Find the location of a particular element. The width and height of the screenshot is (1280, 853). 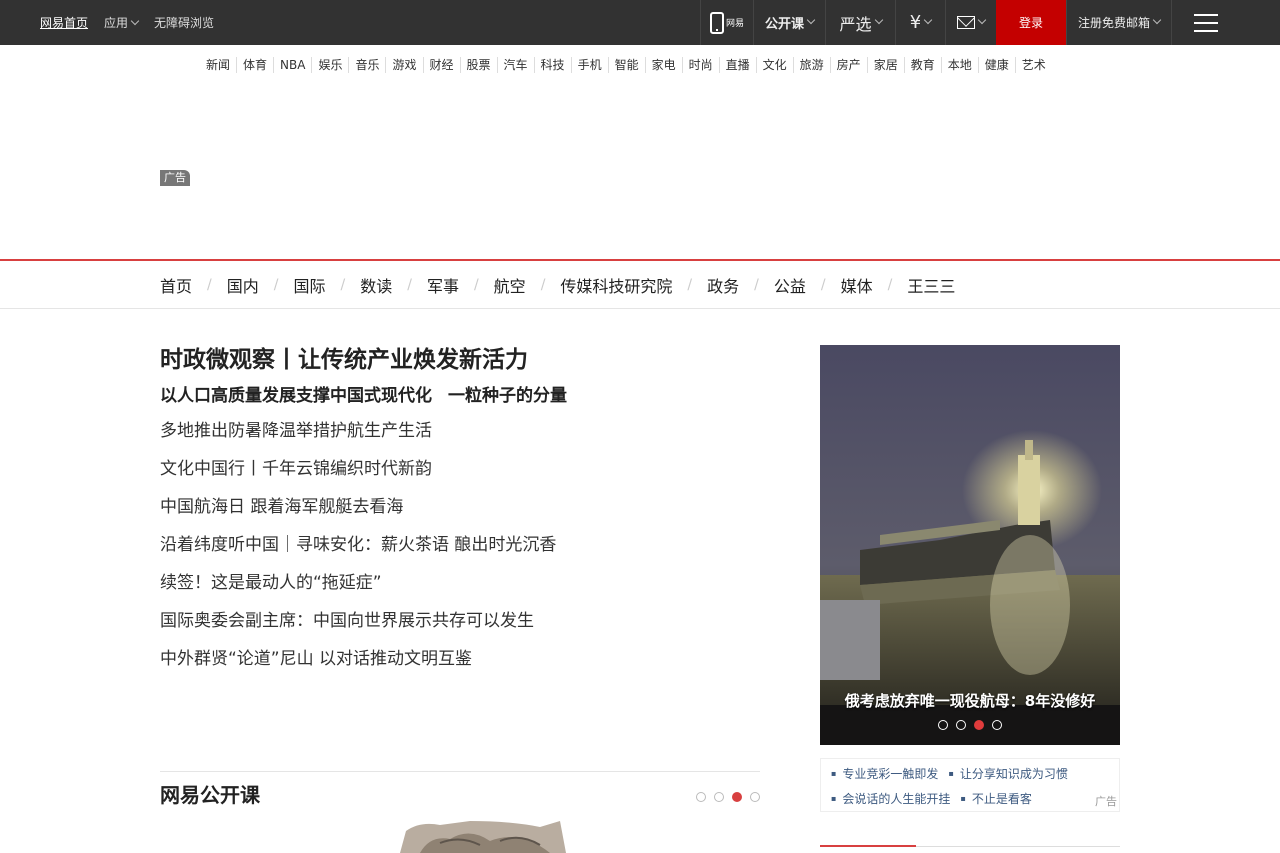

promo-link: 会说话的人生能开挂 is located at coordinates (890, 798).